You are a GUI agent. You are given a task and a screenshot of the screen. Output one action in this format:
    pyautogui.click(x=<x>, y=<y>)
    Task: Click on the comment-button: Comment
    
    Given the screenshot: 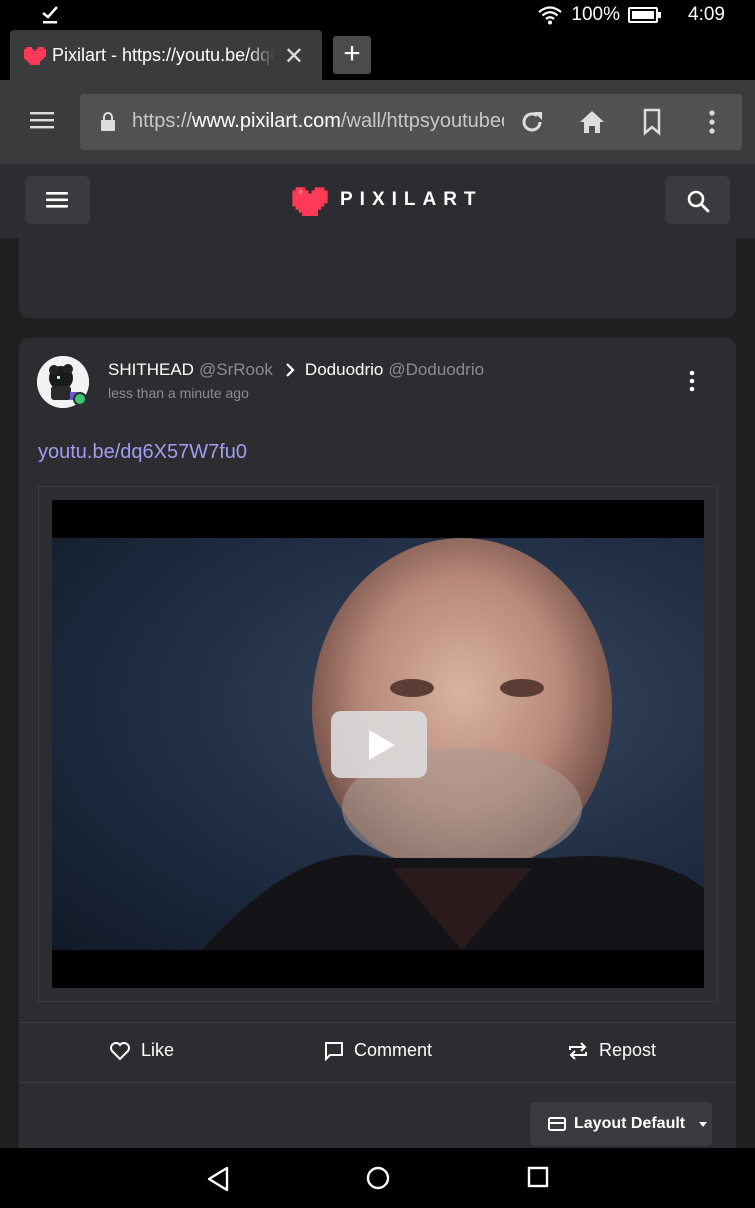 What is the action you would take?
    pyautogui.click(x=378, y=1050)
    